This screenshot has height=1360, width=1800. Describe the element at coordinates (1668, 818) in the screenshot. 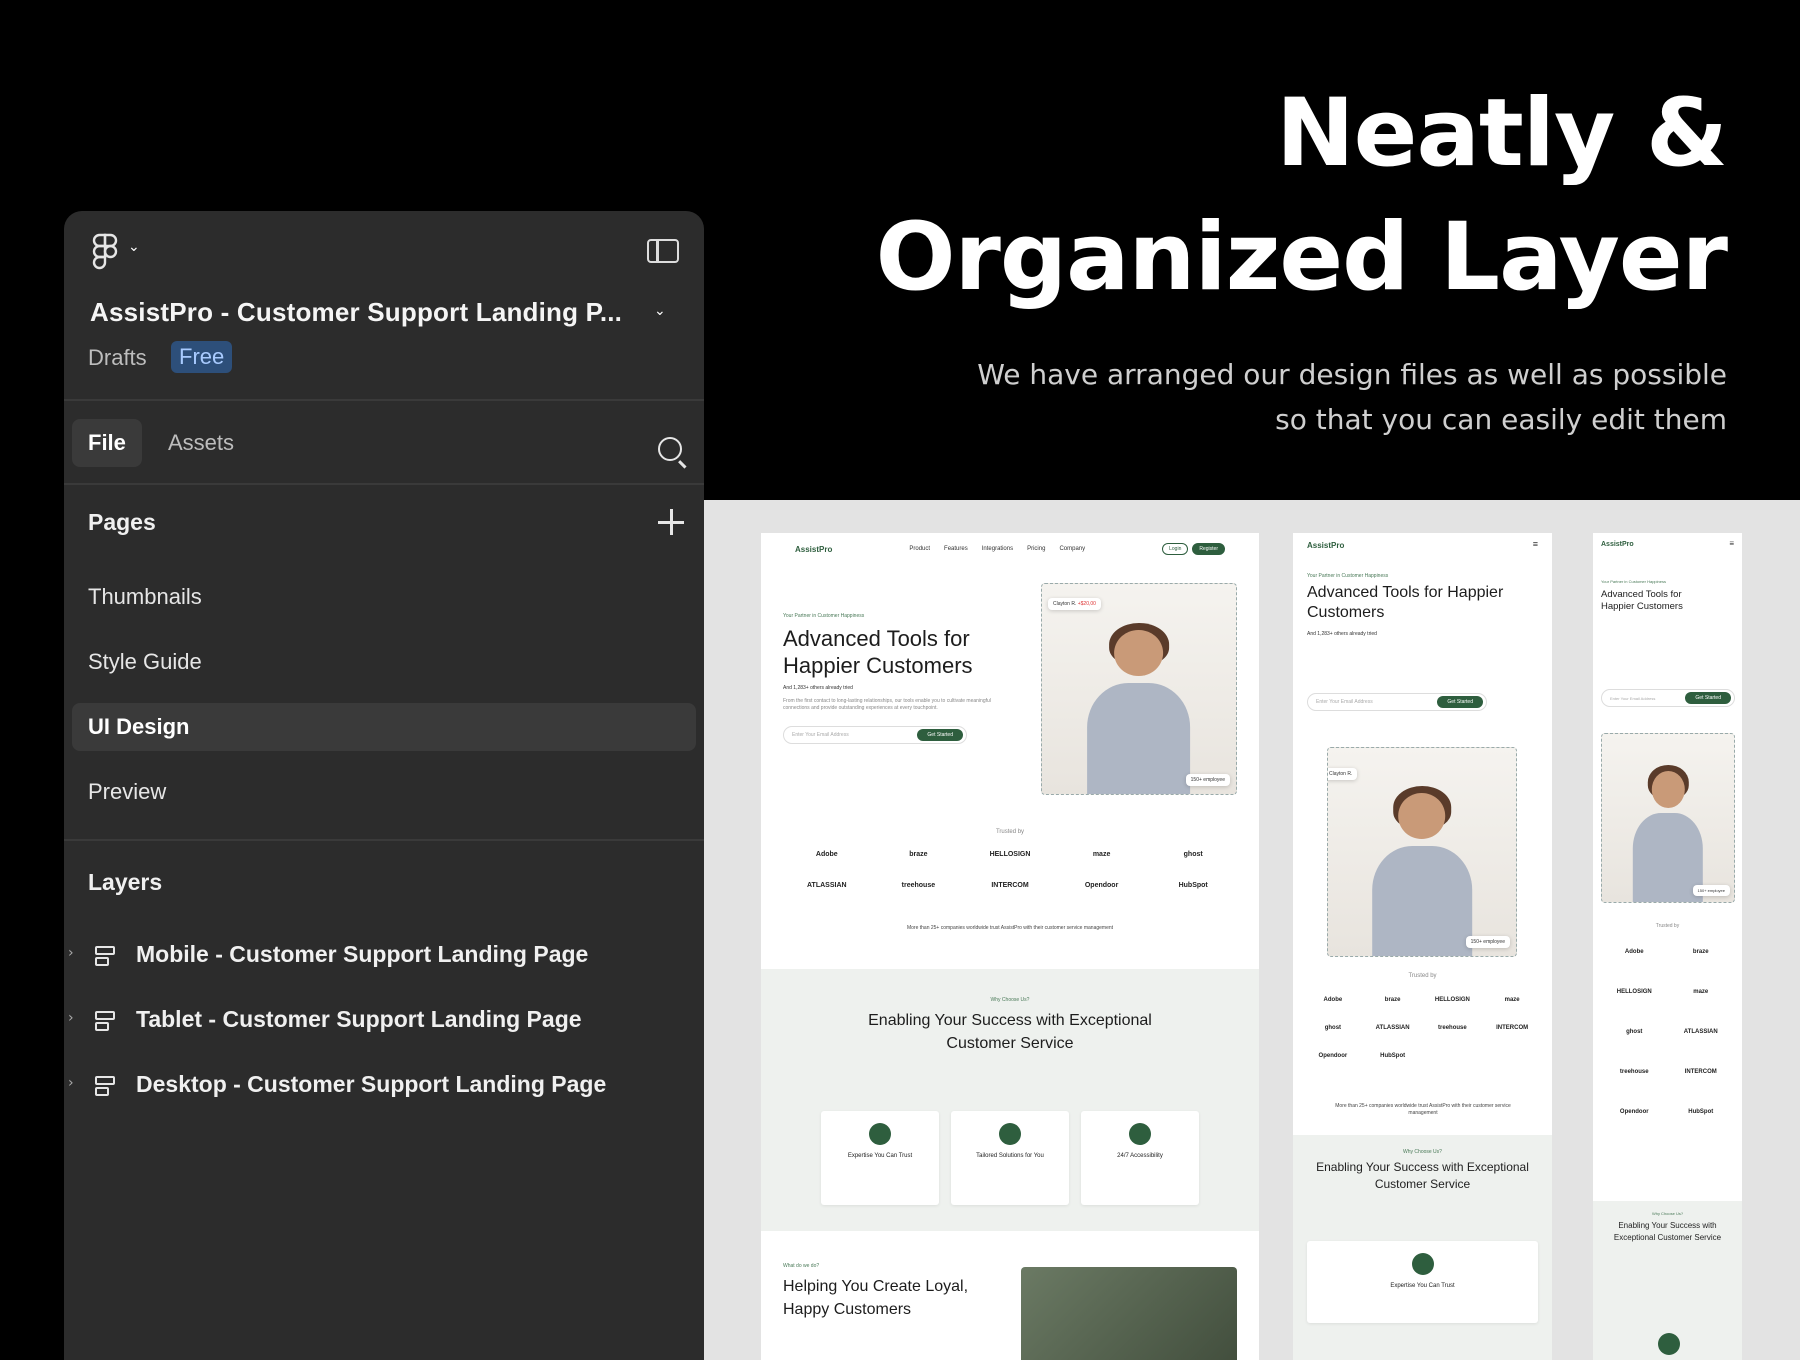

I see `hero-photo: 150+ employee` at that location.